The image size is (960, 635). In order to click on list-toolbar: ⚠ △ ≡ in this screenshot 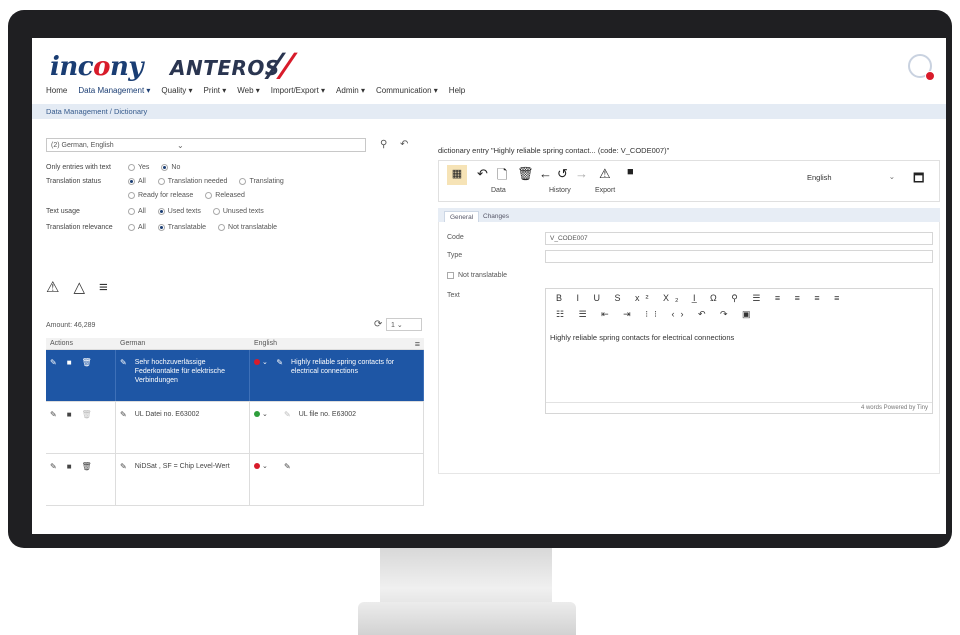, I will do `click(84, 287)`.